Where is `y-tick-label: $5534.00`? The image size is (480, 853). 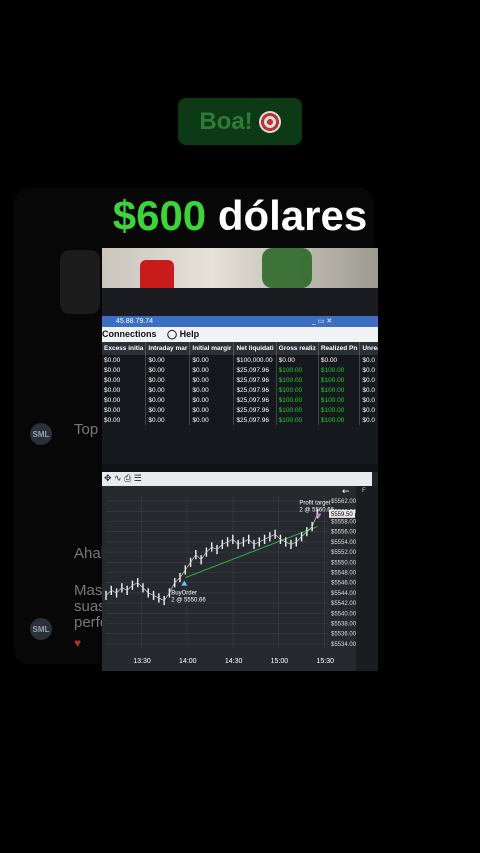
y-tick-label: $5534.00 is located at coordinates (343, 645).